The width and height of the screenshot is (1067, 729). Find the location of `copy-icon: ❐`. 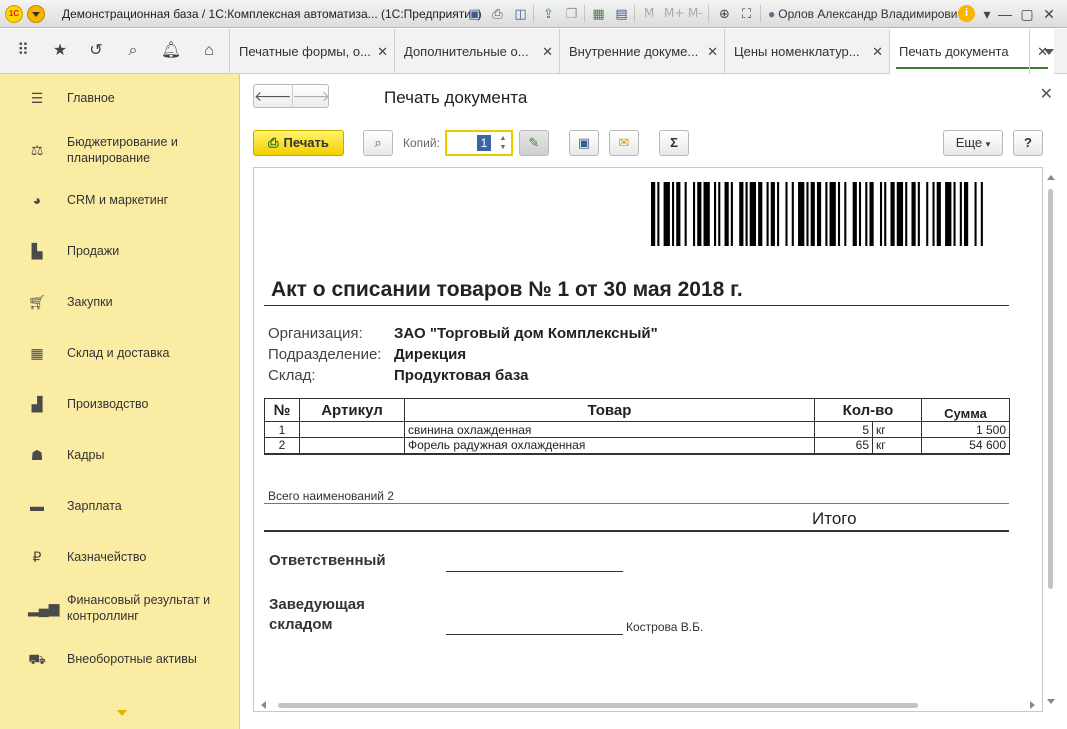

copy-icon: ❐ is located at coordinates (571, 13).